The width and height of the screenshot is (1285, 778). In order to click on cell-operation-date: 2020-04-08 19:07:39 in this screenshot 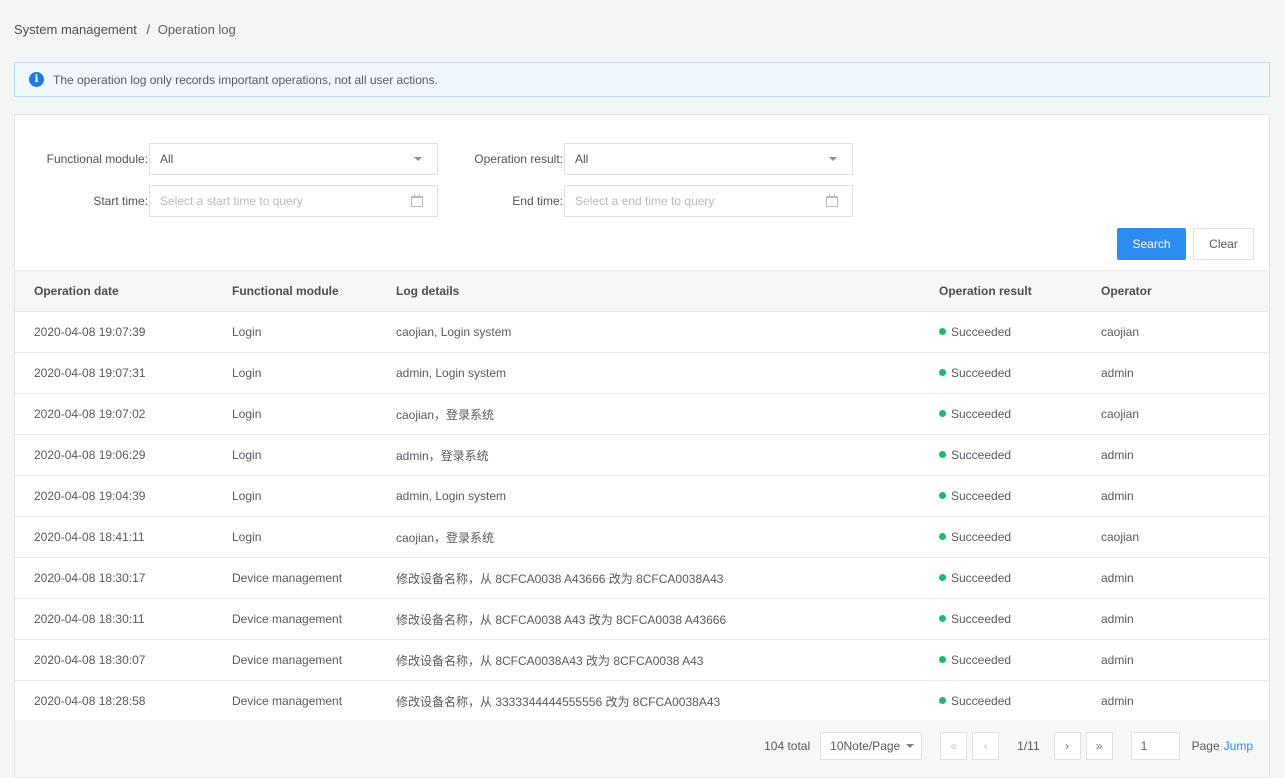, I will do `click(114, 332)`.